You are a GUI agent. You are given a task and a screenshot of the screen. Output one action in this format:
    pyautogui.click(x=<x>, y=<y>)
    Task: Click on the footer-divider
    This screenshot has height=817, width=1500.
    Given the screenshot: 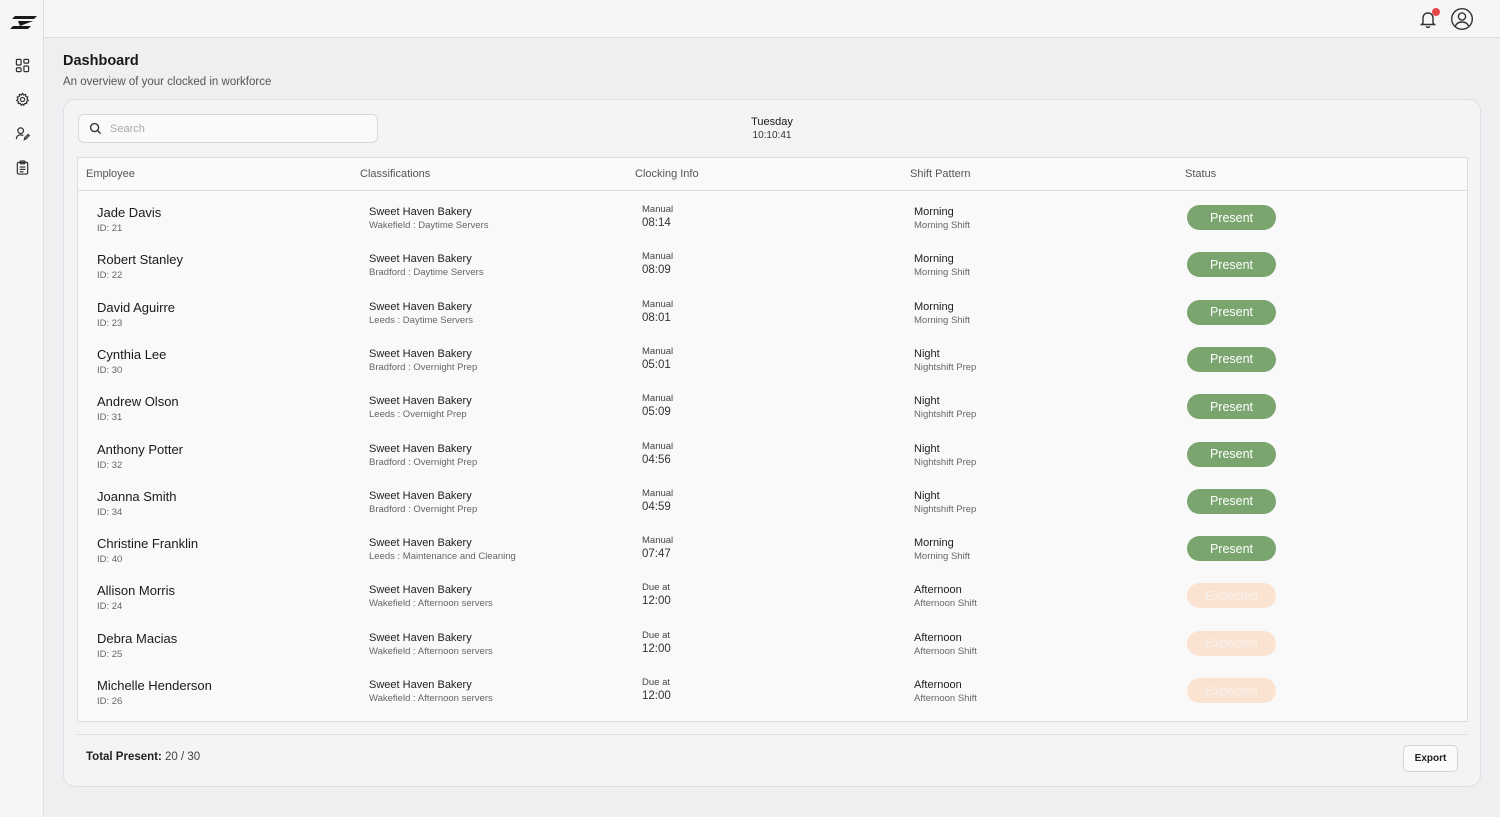 What is the action you would take?
    pyautogui.click(x=772, y=734)
    